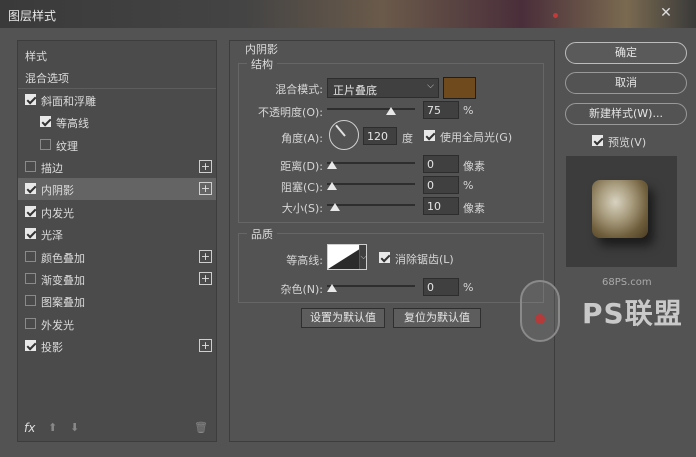 The image size is (696, 457). I want to click on angle-dial-hand, so click(340, 130).